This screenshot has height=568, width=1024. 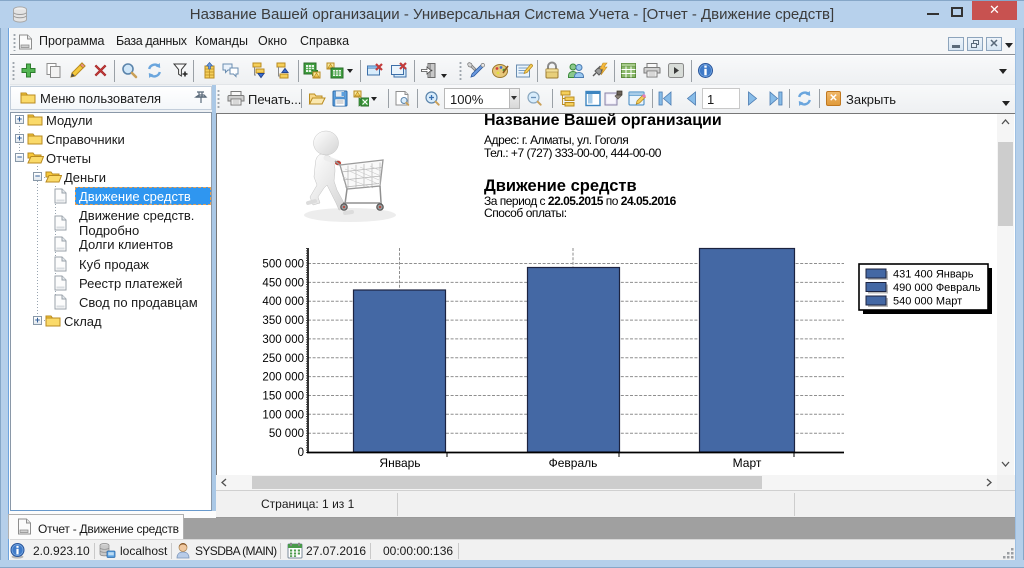 I want to click on svg-text: 431 400 Январь, so click(x=933, y=275).